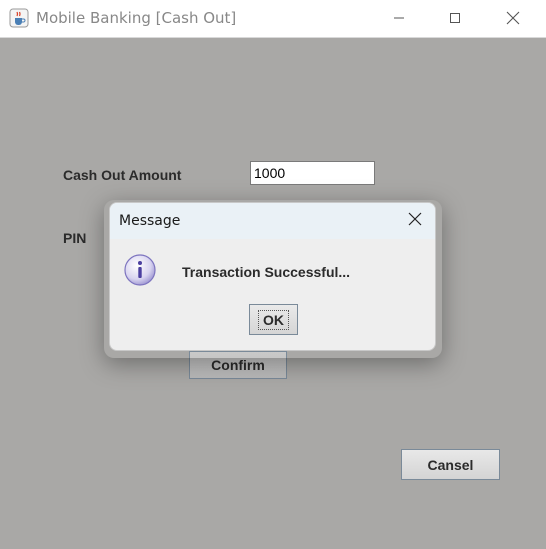  What do you see at coordinates (75, 238) in the screenshot?
I see `pin-label: PIN` at bounding box center [75, 238].